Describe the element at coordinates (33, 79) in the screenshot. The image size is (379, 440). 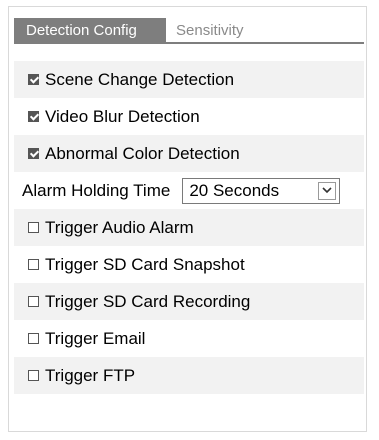
I see `scene-change-checkbox` at that location.